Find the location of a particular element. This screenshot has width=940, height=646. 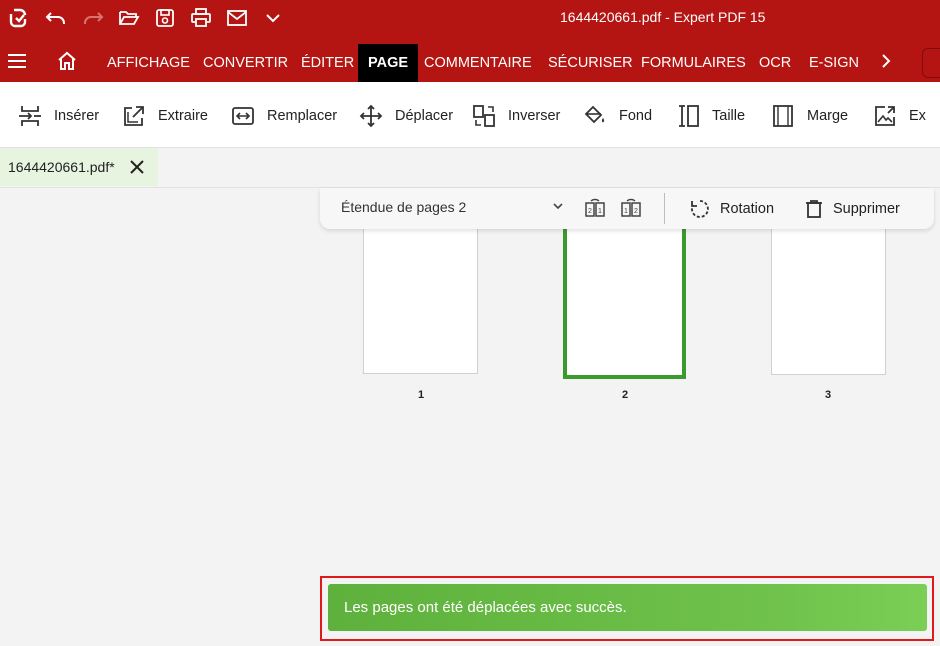

chevron-right-icon is located at coordinates (886, 61).